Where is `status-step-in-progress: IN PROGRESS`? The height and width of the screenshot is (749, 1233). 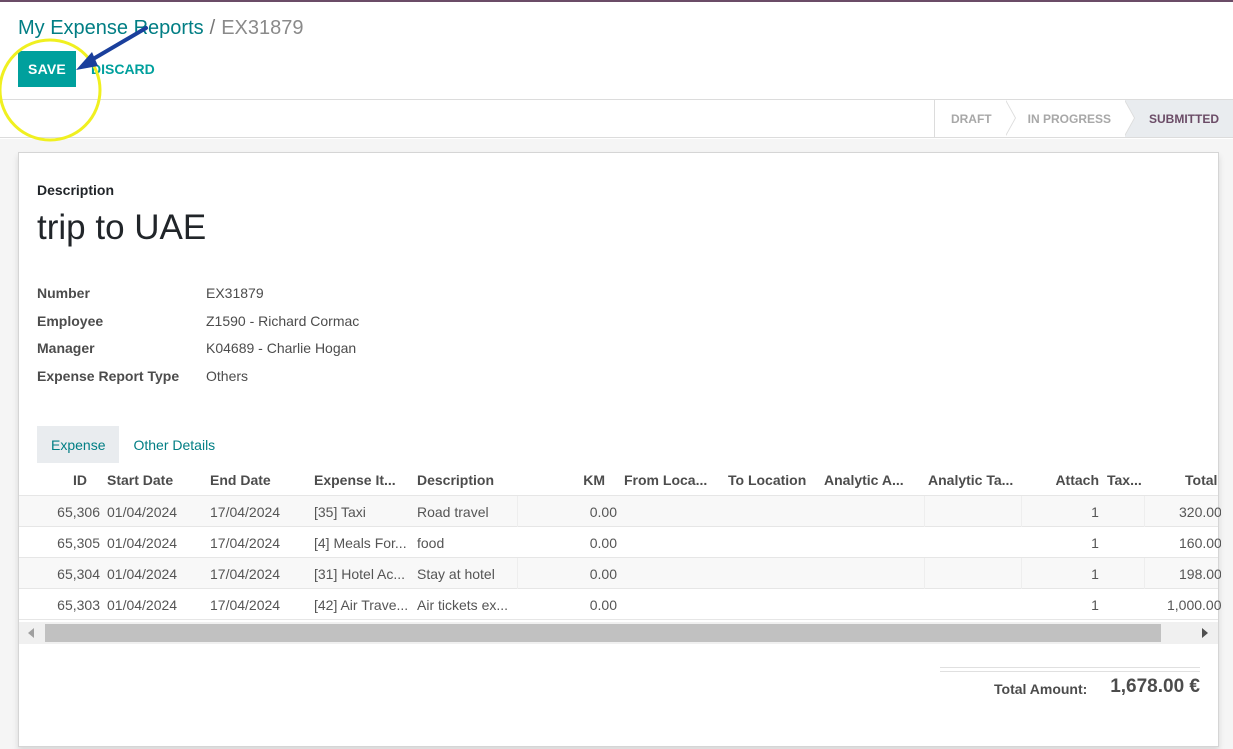 status-step-in-progress: IN PROGRESS is located at coordinates (1070, 118).